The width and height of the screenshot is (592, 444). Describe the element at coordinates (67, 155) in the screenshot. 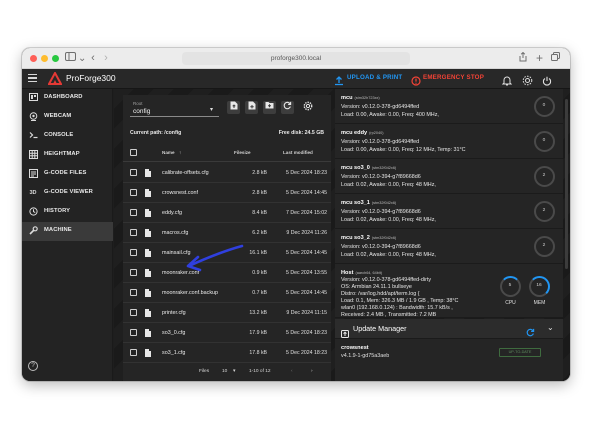

I see `sidebar-item-heightmap: HEIGHTMAP` at that location.